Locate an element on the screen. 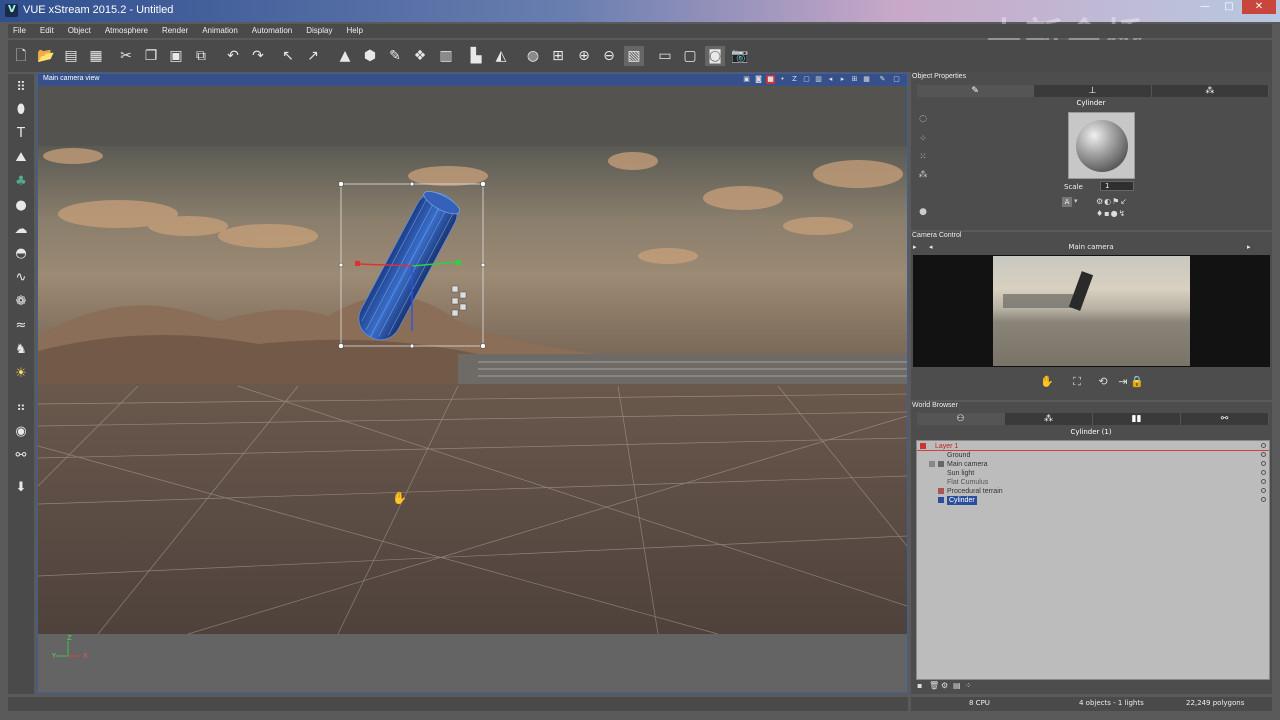  viewport-left-icon: ◂ is located at coordinates (830, 79).